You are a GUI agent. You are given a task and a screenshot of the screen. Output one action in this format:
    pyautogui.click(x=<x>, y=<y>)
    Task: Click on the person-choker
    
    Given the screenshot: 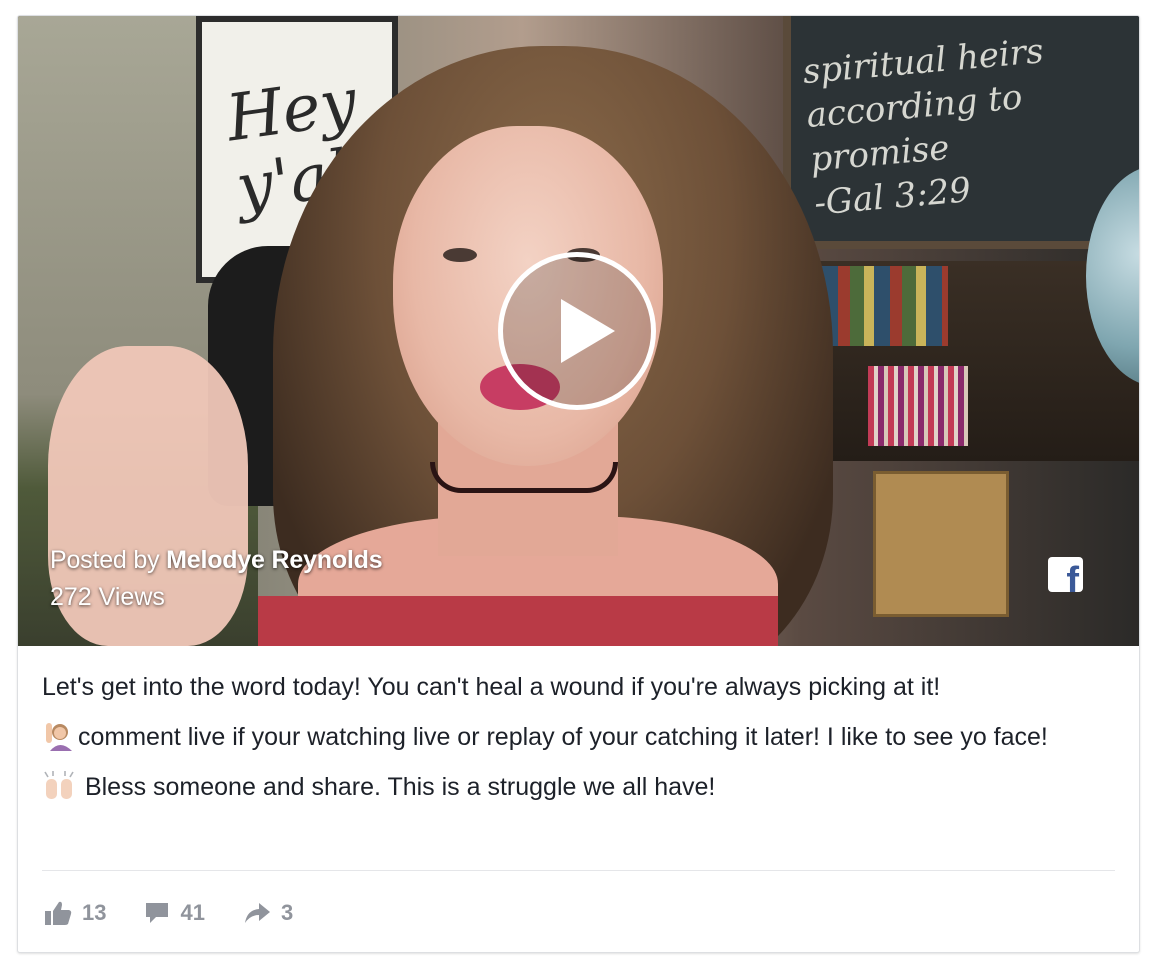 What is the action you would take?
    pyautogui.click(x=524, y=477)
    